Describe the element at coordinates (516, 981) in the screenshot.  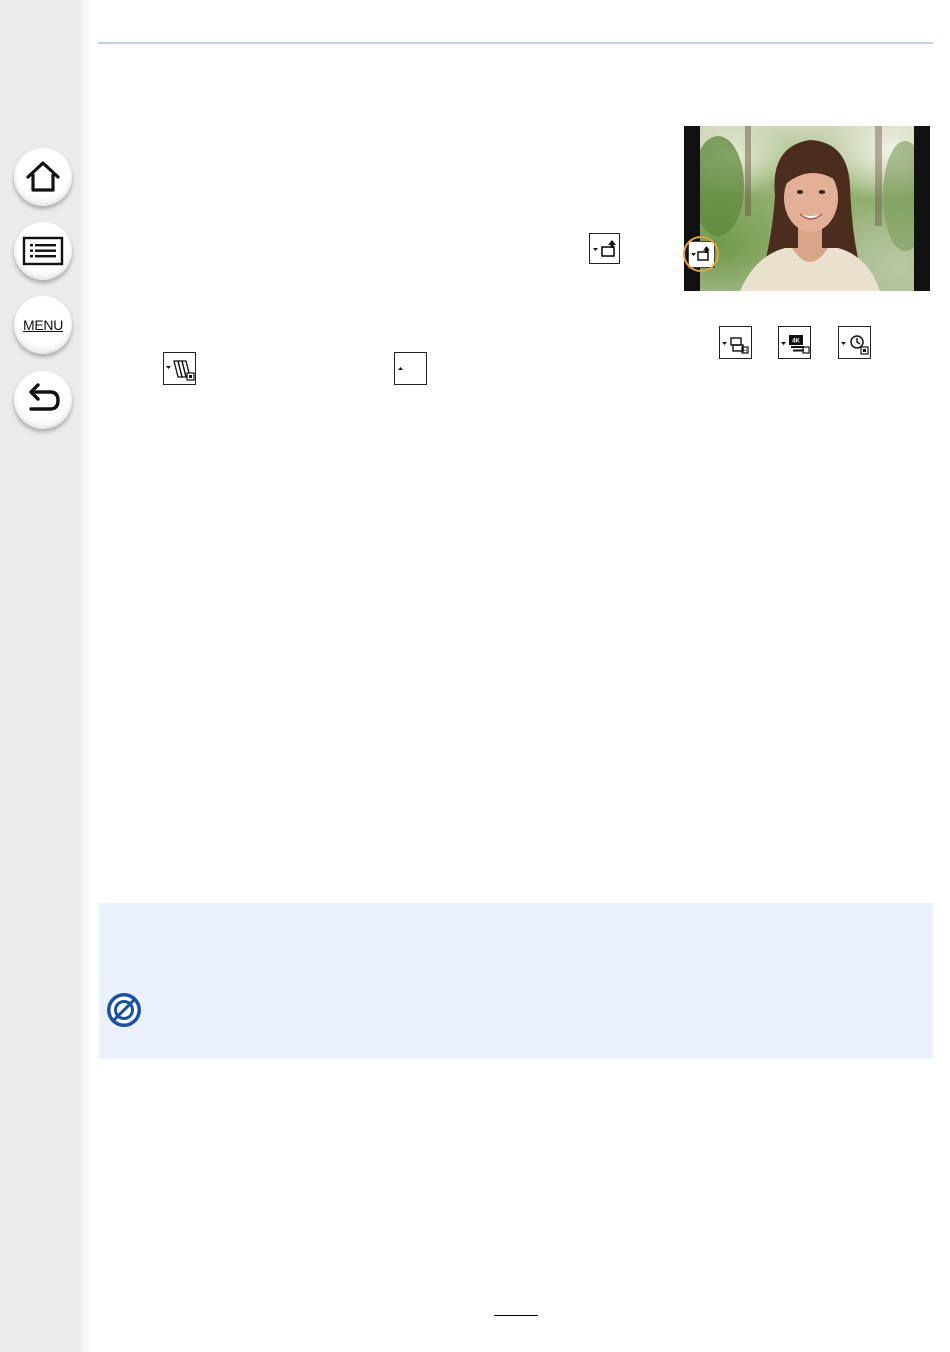
I see `notes-box` at that location.